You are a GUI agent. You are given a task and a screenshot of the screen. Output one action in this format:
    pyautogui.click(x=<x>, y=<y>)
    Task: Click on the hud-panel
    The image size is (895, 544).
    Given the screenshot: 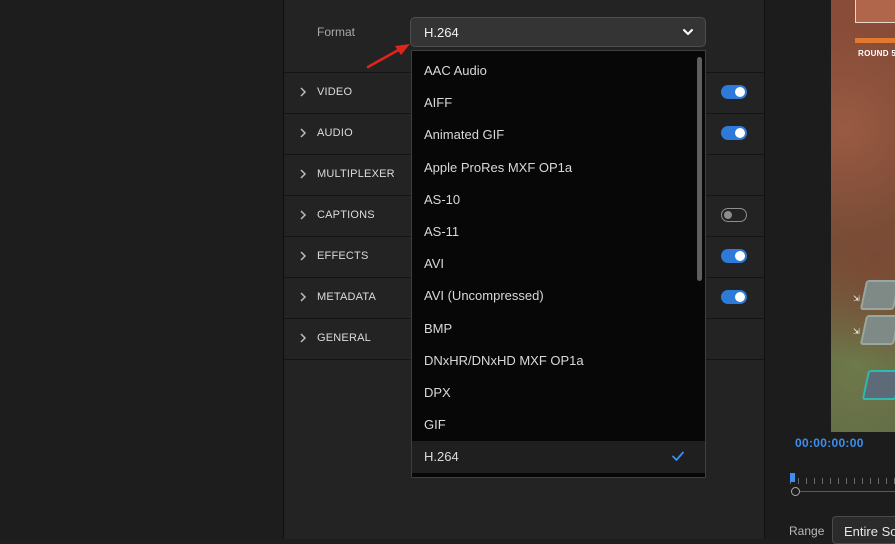 What is the action you would take?
    pyautogui.click(x=875, y=11)
    